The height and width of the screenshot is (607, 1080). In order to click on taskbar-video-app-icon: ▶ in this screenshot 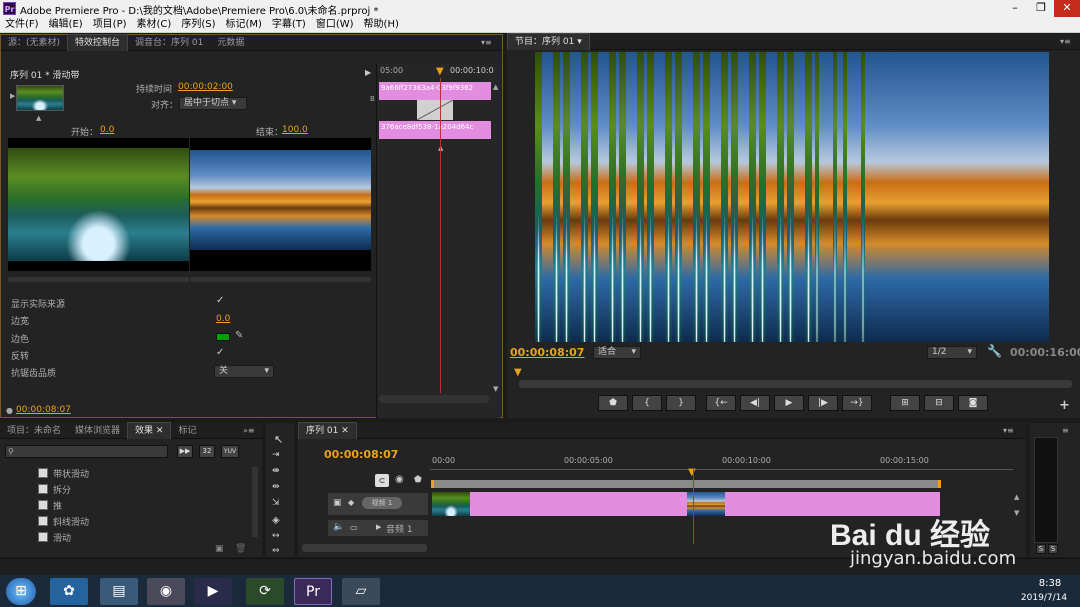, I will do `click(213, 591)`.